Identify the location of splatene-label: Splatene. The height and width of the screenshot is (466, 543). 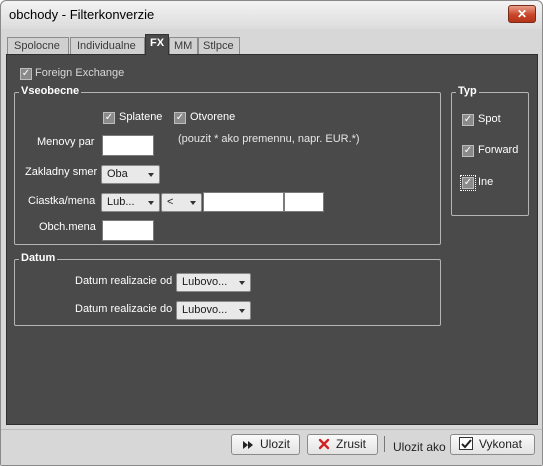
(141, 117).